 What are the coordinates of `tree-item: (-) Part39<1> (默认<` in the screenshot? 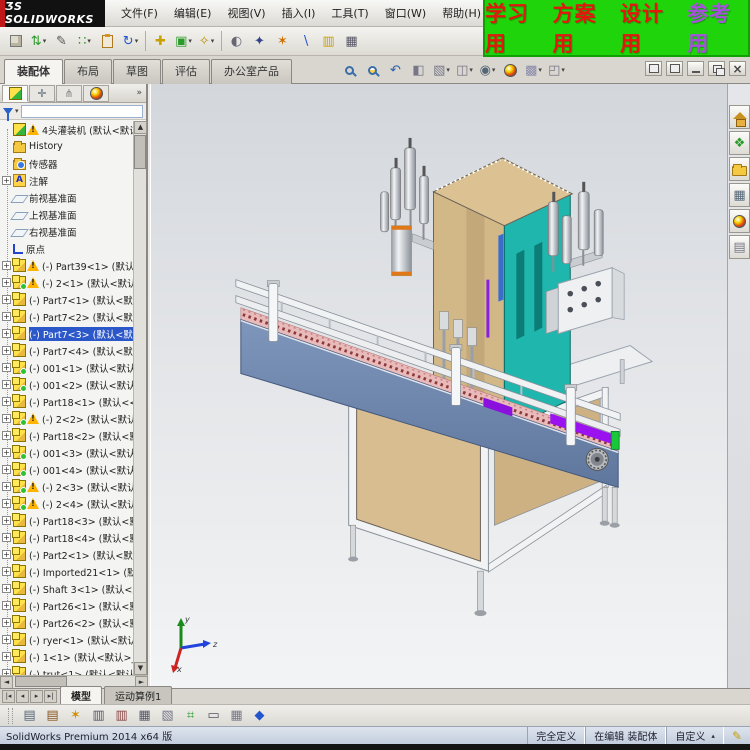 It's located at (66, 265).